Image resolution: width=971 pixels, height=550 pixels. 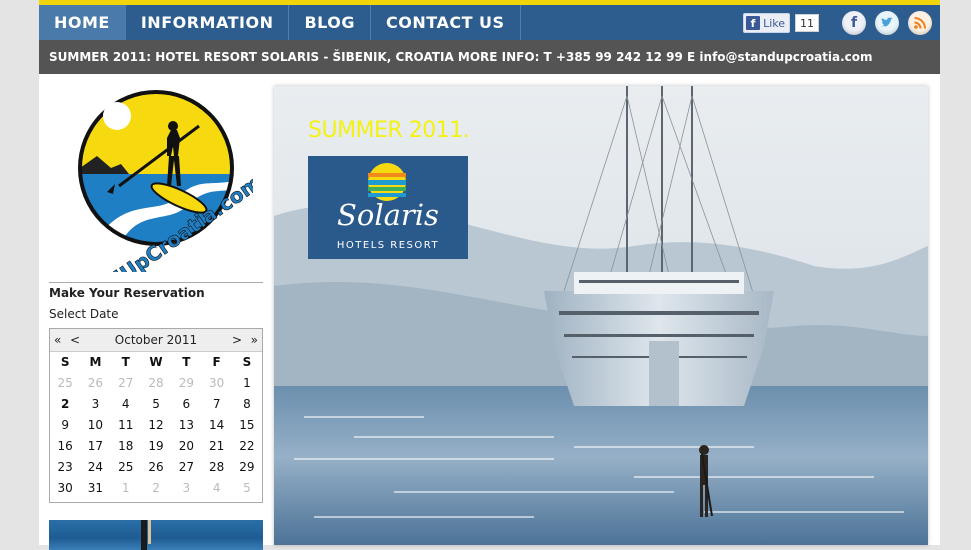 What do you see at coordinates (186, 425) in the screenshot?
I see `calendar-day: 13` at bounding box center [186, 425].